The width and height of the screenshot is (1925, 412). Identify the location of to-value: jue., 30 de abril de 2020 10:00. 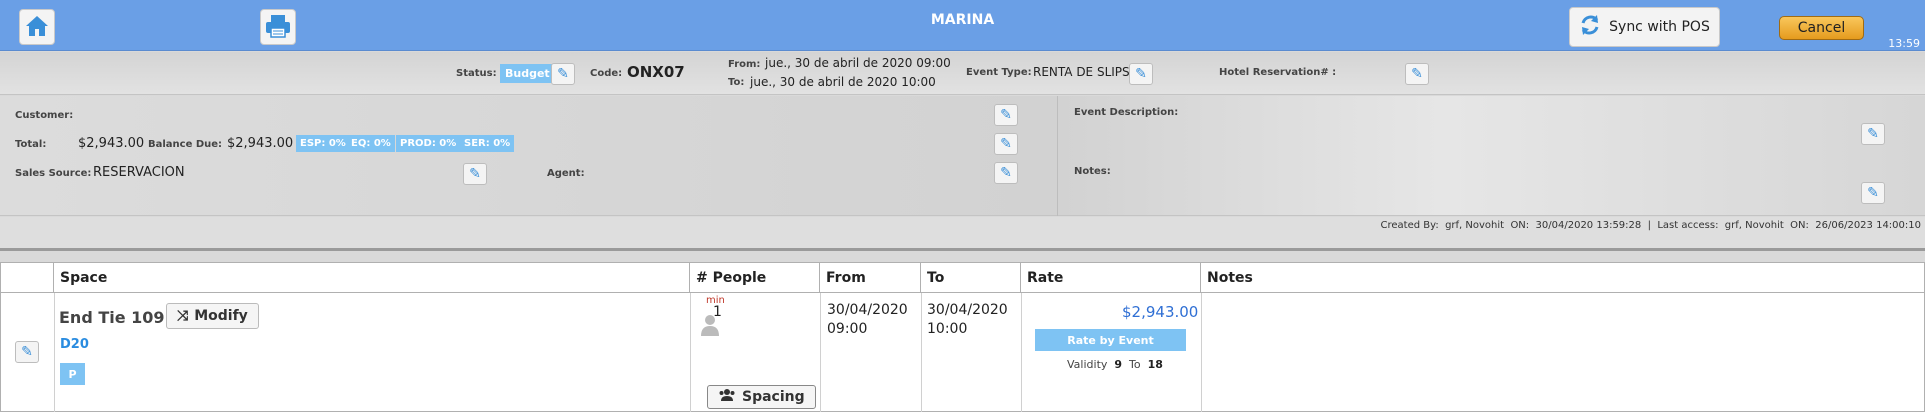
(843, 82).